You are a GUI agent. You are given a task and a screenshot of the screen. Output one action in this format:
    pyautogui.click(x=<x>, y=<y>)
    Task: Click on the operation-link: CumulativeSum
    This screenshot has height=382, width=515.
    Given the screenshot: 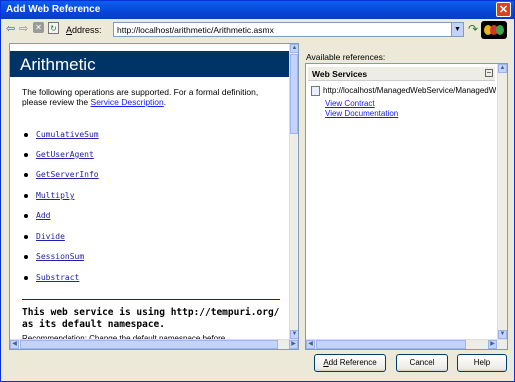 What is the action you would take?
    pyautogui.click(x=67, y=134)
    